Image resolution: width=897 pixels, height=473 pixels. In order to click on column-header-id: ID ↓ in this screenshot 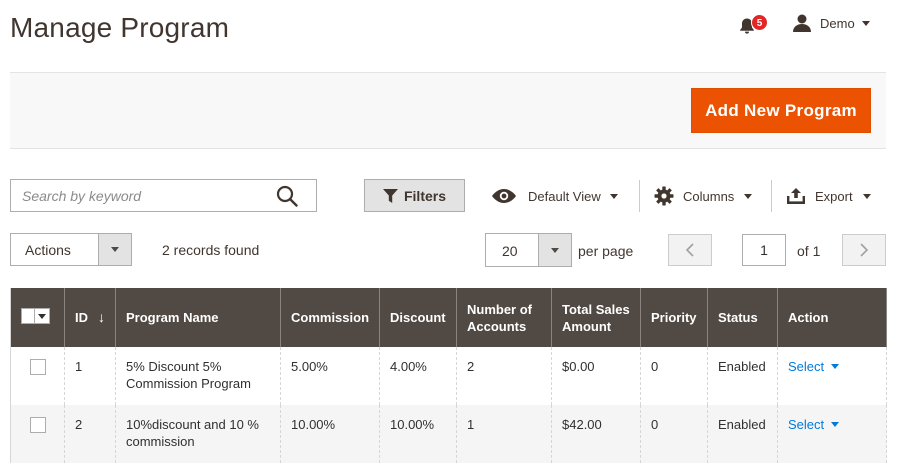, I will do `click(90, 317)`.